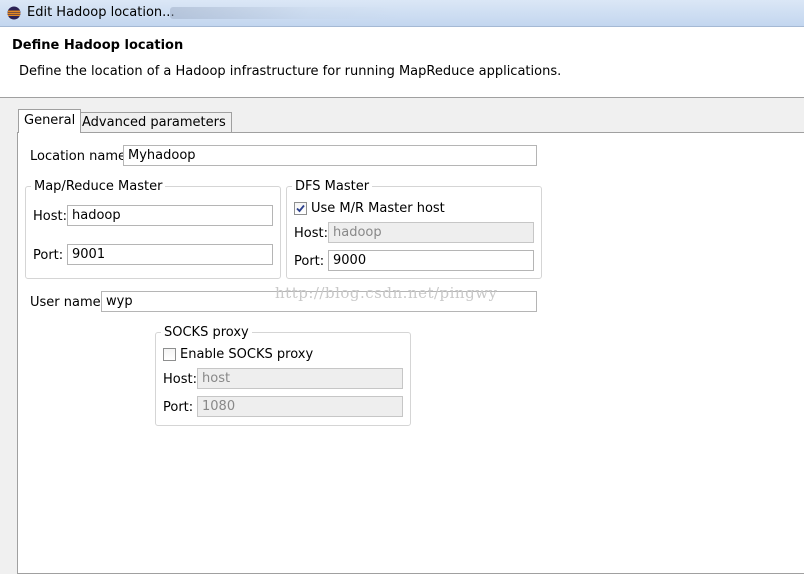 The image size is (804, 574). What do you see at coordinates (206, 332) in the screenshot?
I see `socks-proxy-legend: SOCKS proxy` at bounding box center [206, 332].